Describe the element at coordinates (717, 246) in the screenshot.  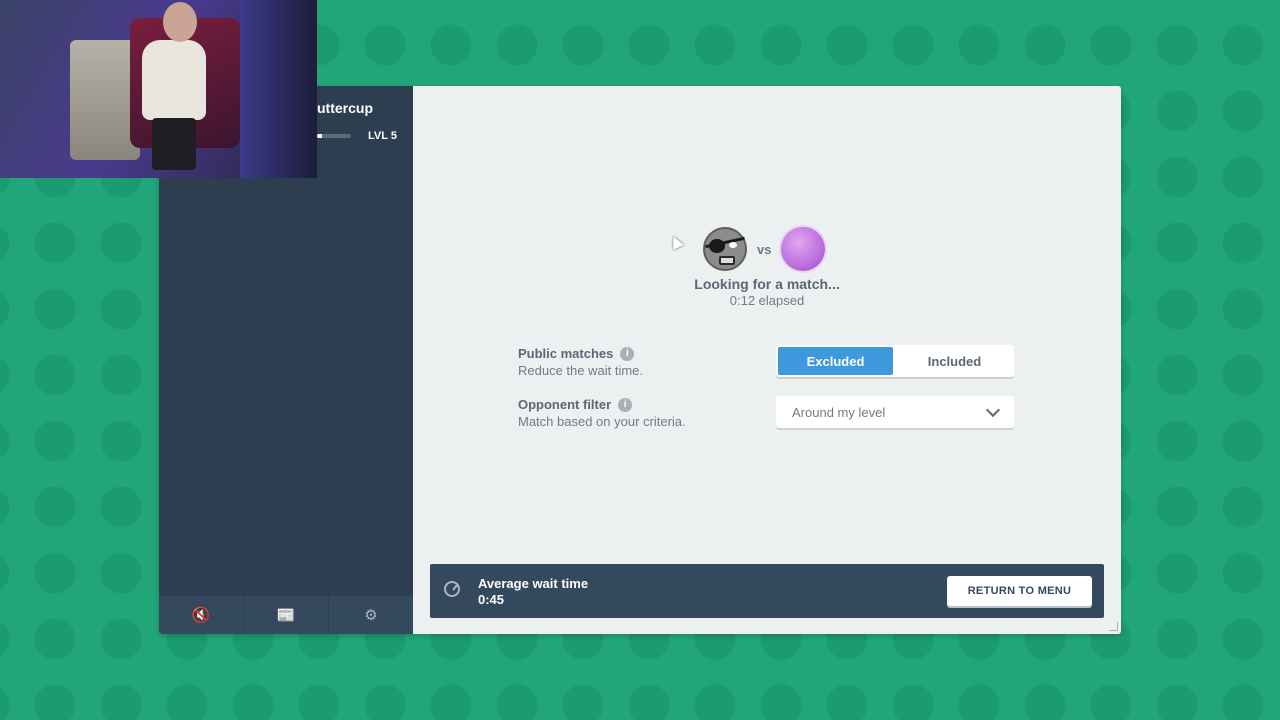
I see `eyepatch-icon` at that location.